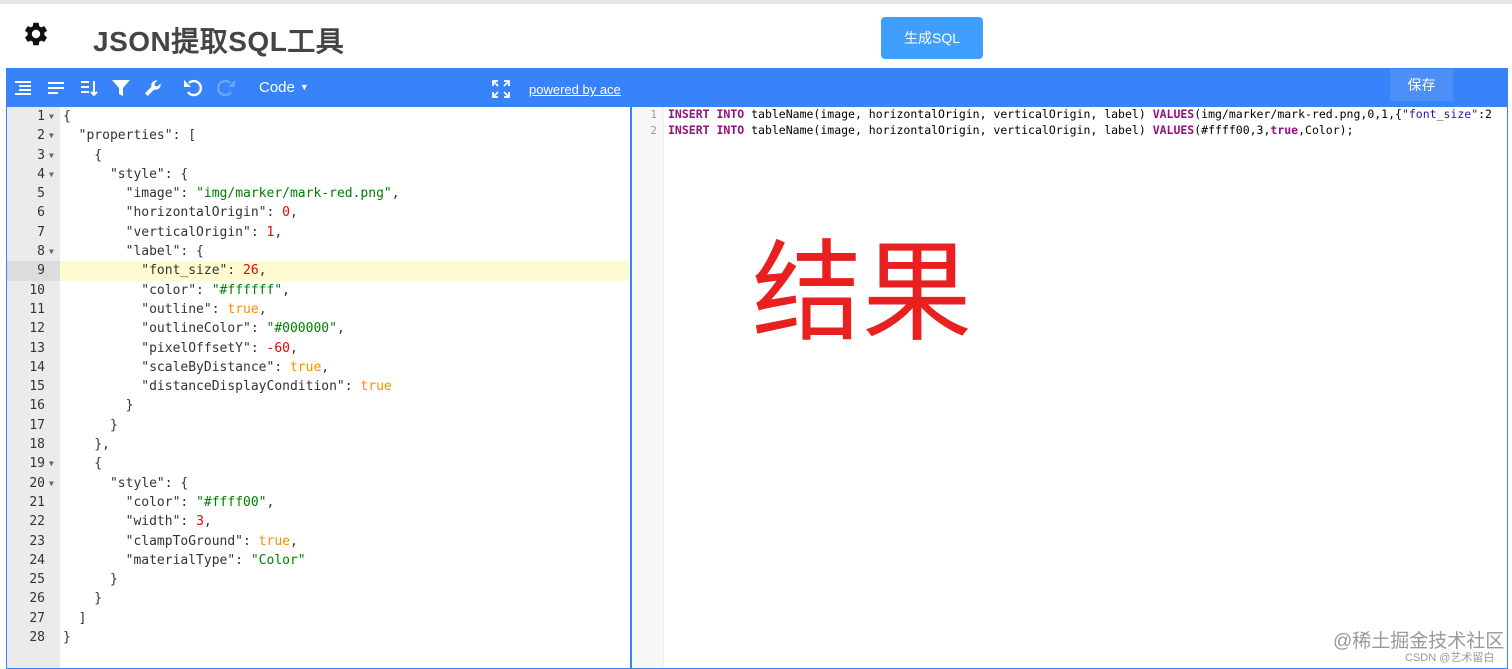 This screenshot has height=669, width=1512. I want to click on code-text: "outline": true,, so click(164, 309).